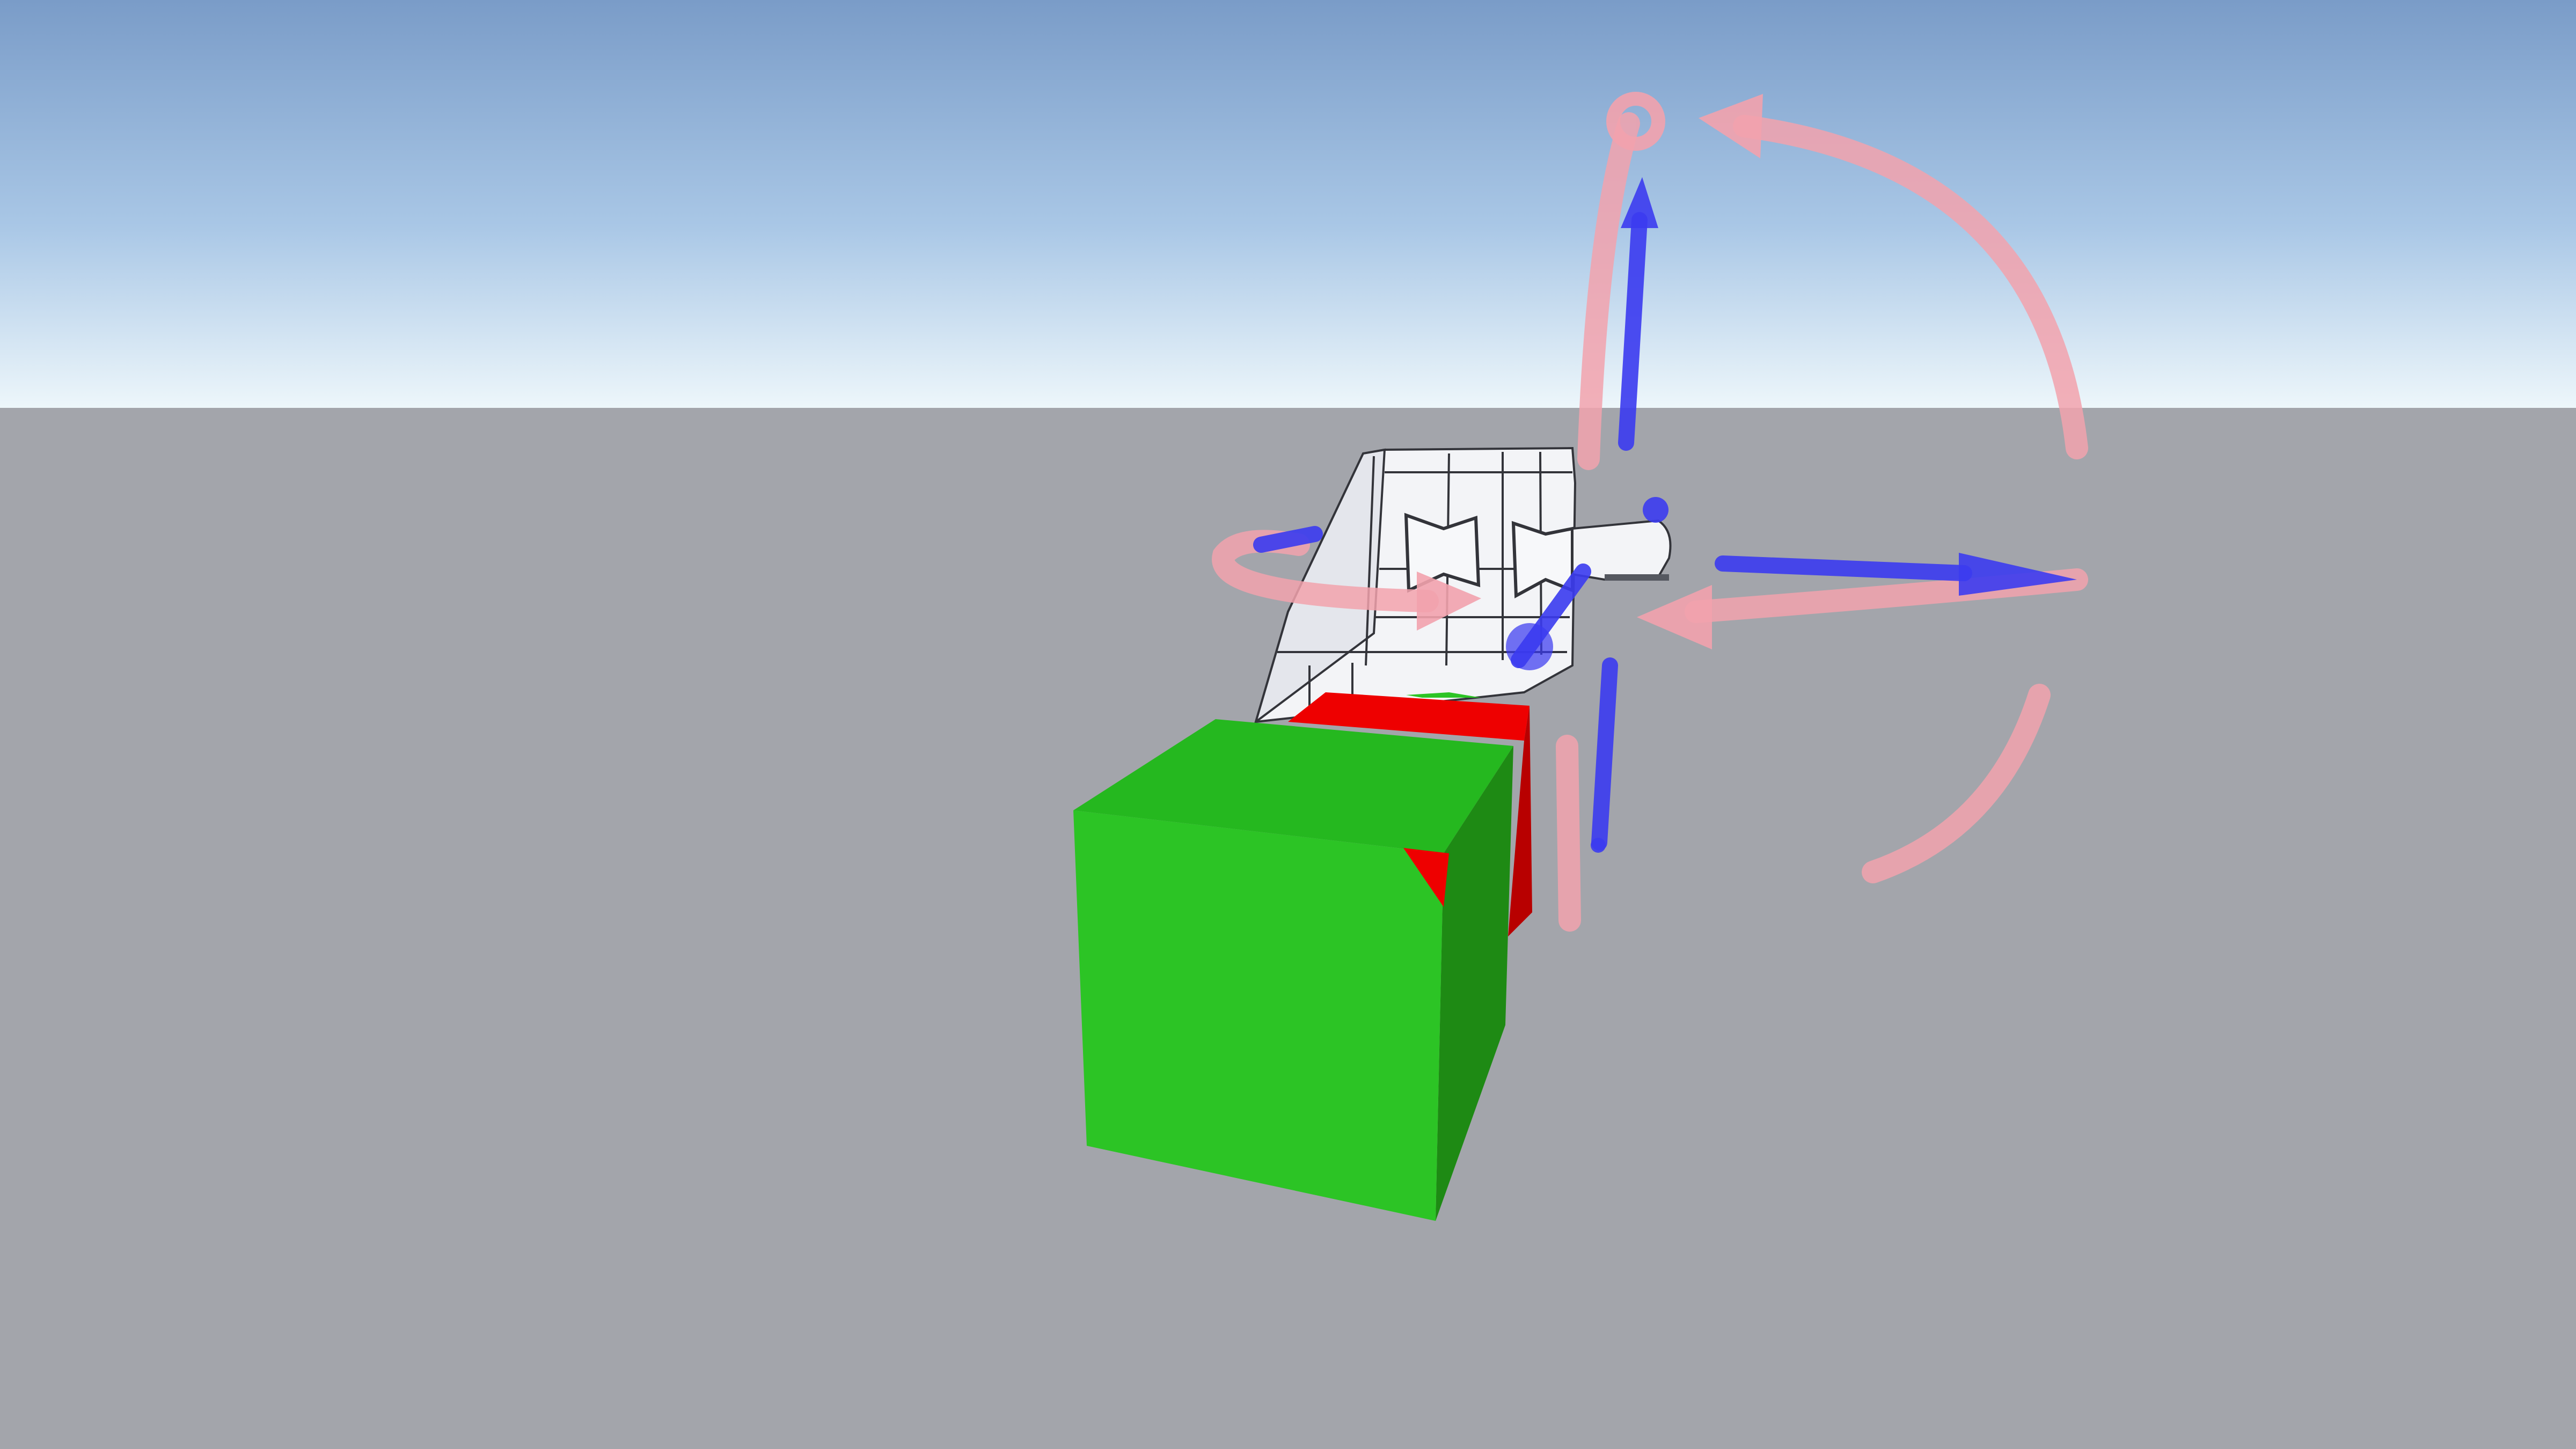 The height and width of the screenshot is (1449, 2576). Describe the element at coordinates (1293, 970) in the screenshot. I see `green-cube` at that location.